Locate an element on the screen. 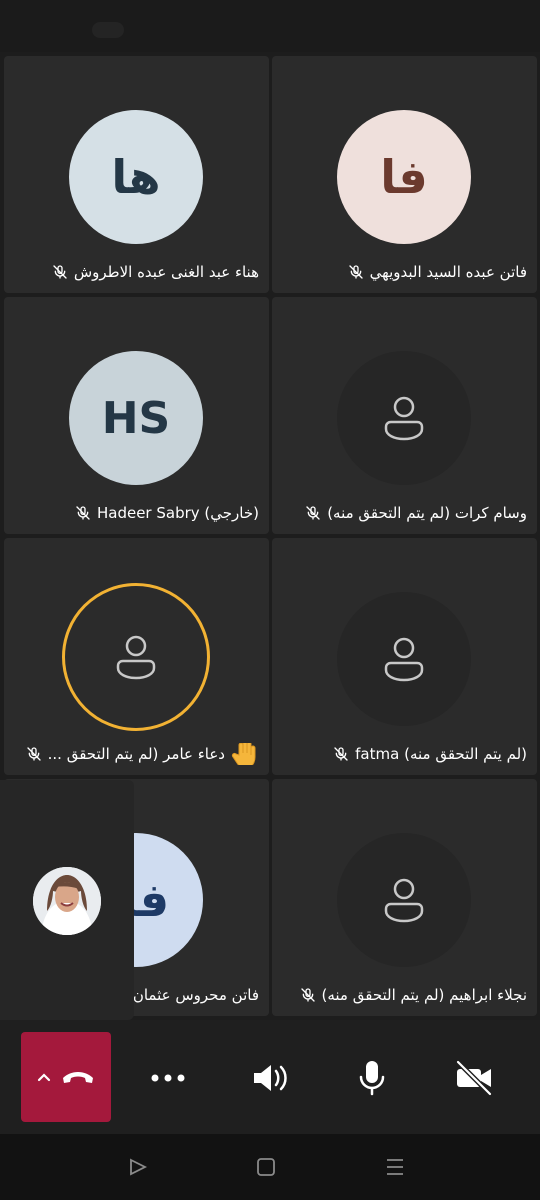  phone-hangup-icon is located at coordinates (78, 1077).